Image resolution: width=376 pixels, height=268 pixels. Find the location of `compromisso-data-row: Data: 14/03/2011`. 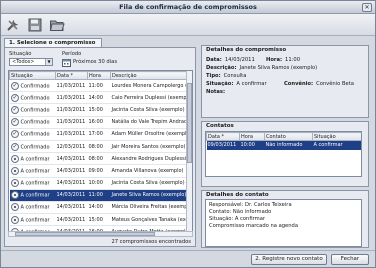

compromisso-data-row: Data: 14/03/2011 is located at coordinates (230, 60).